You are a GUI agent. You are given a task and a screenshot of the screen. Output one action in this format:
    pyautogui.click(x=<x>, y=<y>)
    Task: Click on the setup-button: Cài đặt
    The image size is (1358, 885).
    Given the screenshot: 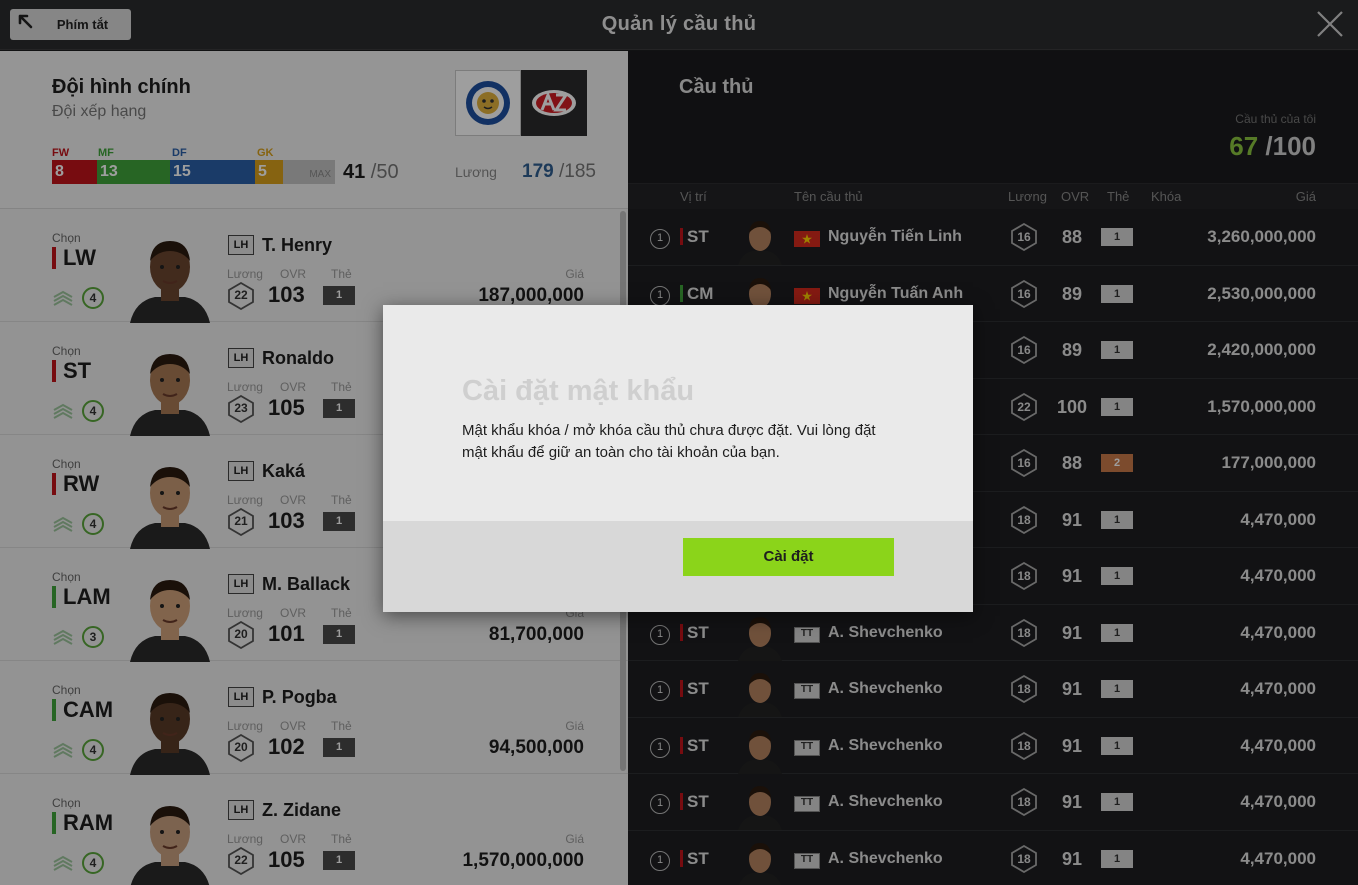 What is the action you would take?
    pyautogui.click(x=788, y=557)
    